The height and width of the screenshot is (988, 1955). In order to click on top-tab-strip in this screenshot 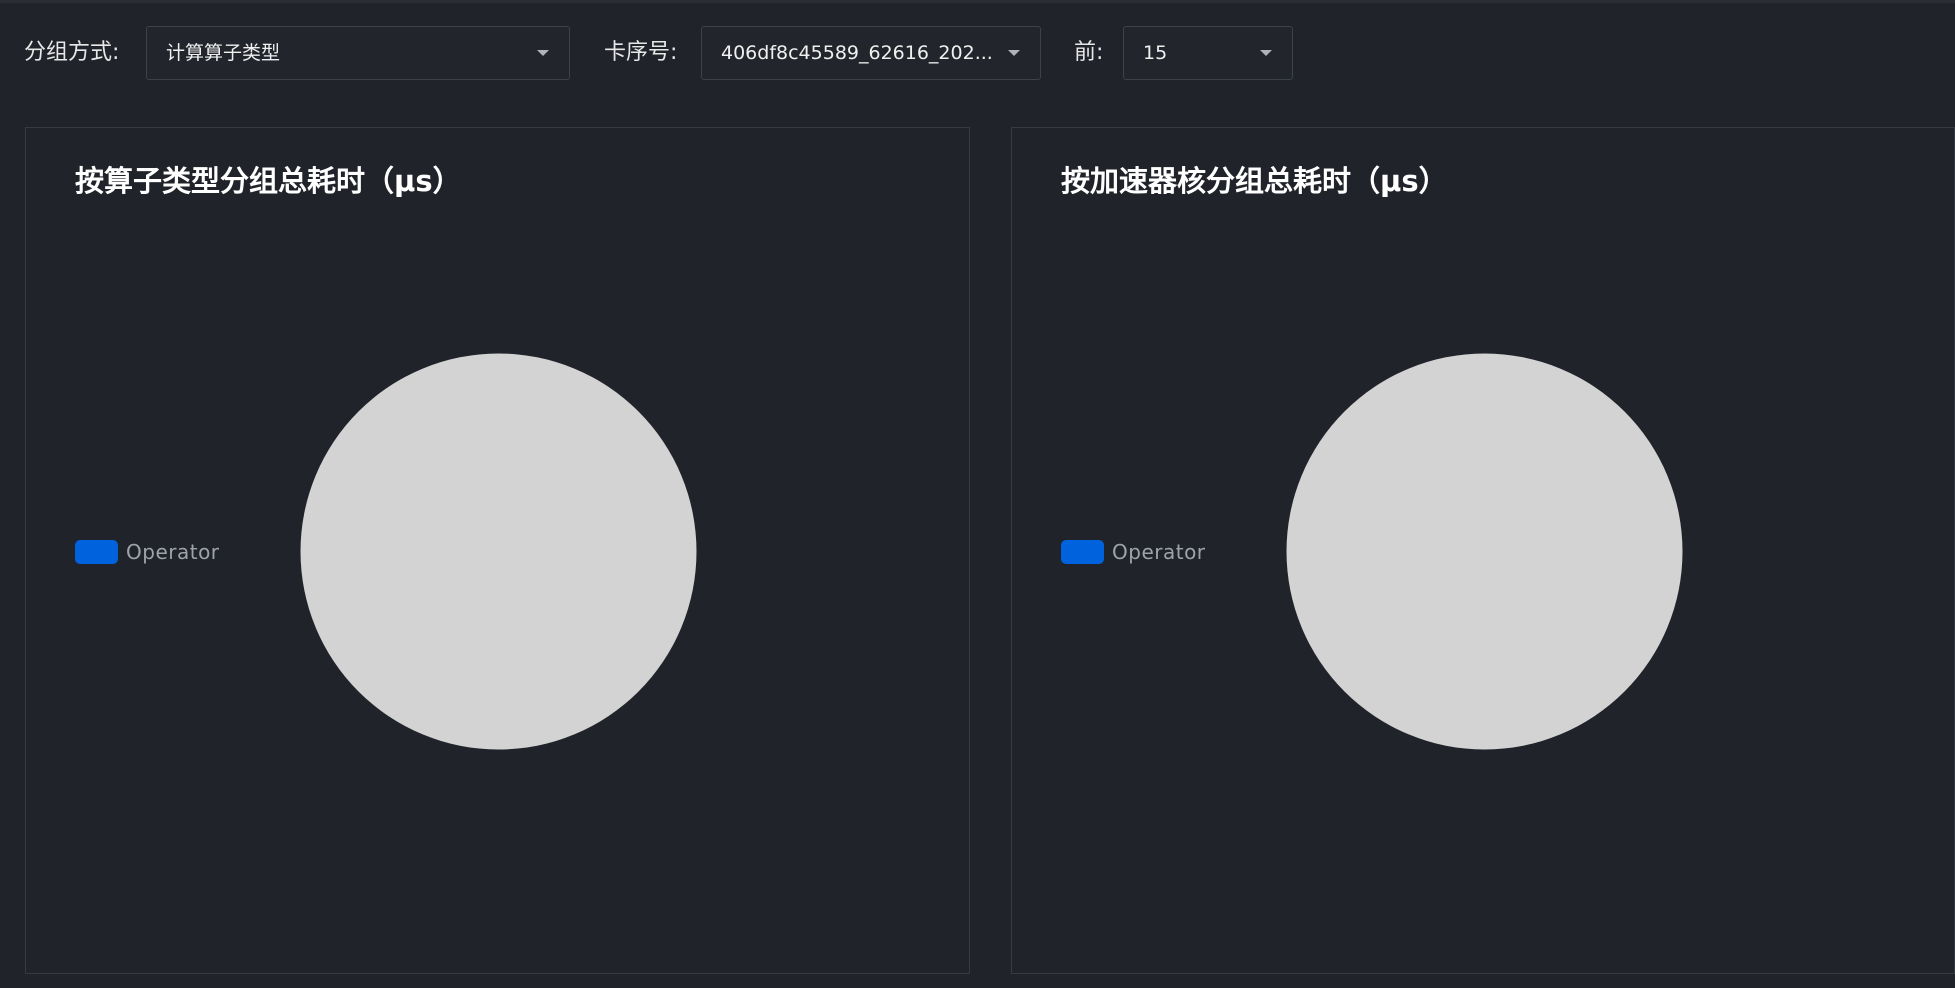, I will do `click(977, 1)`.